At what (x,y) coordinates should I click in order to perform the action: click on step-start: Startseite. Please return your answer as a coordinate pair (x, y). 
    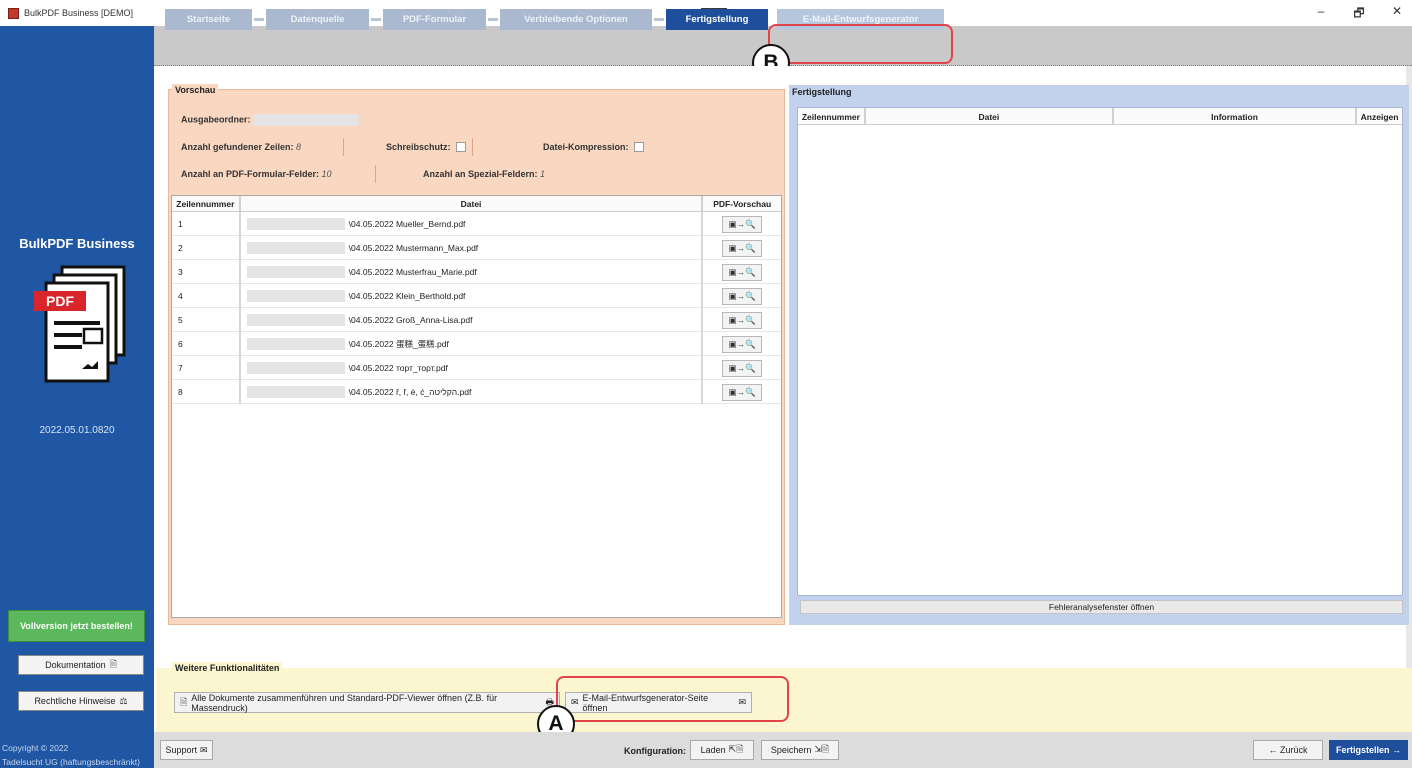
    Looking at the image, I should click on (208, 19).